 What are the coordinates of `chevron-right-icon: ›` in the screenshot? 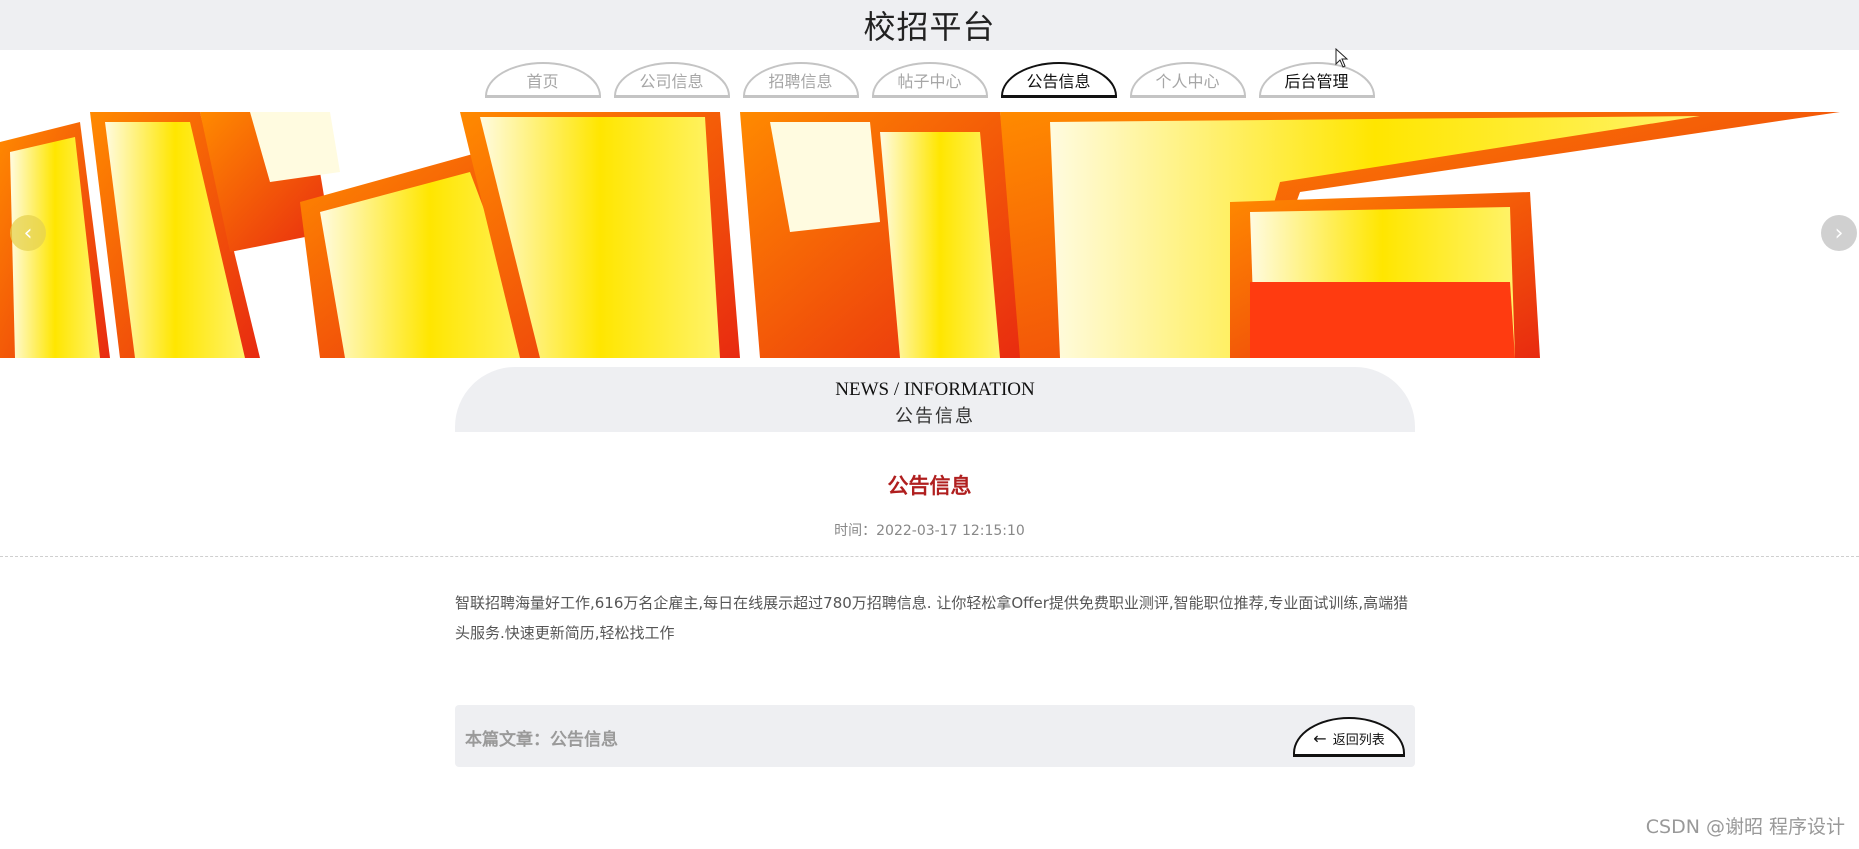 It's located at (1839, 233).